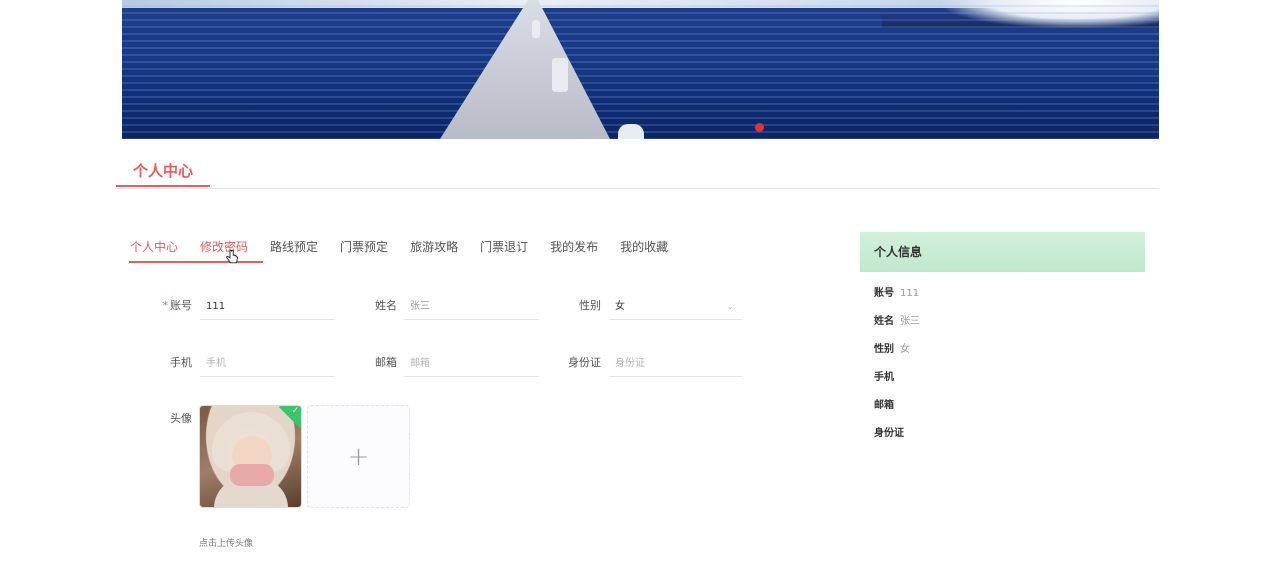  Describe the element at coordinates (232, 256) in the screenshot. I see `hand-cursor-icon` at that location.